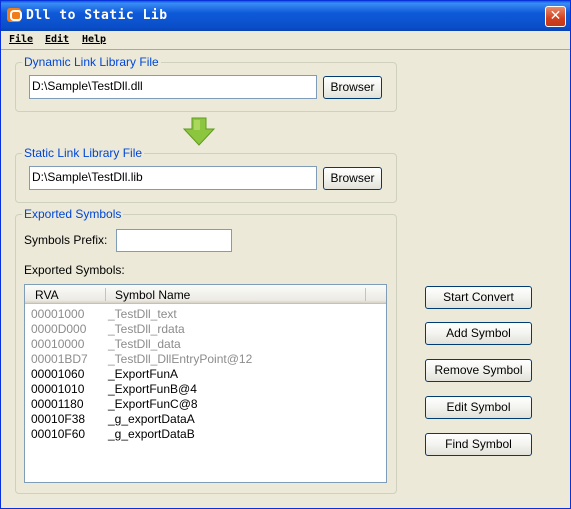 This screenshot has height=509, width=571. I want to click on rva-cell: 00010F60, so click(58, 434).